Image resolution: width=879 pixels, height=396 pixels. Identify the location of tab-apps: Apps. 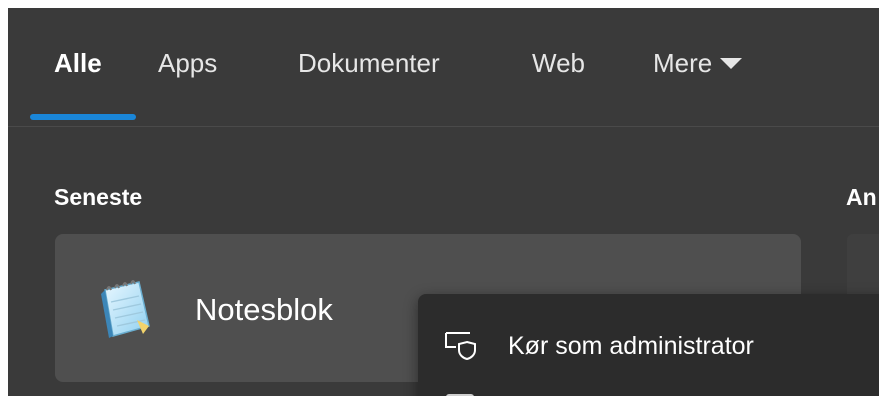
(187, 63).